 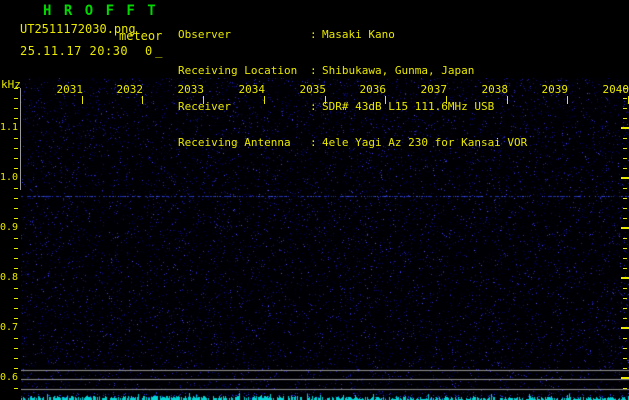 What do you see at coordinates (9, 377) in the screenshot?
I see `y-axis-tick-label: 0.6` at bounding box center [9, 377].